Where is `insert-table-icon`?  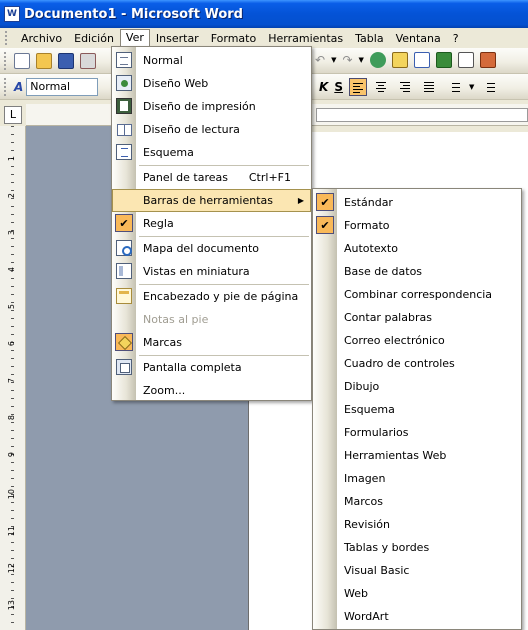
insert-table-icon is located at coordinates (421, 60).